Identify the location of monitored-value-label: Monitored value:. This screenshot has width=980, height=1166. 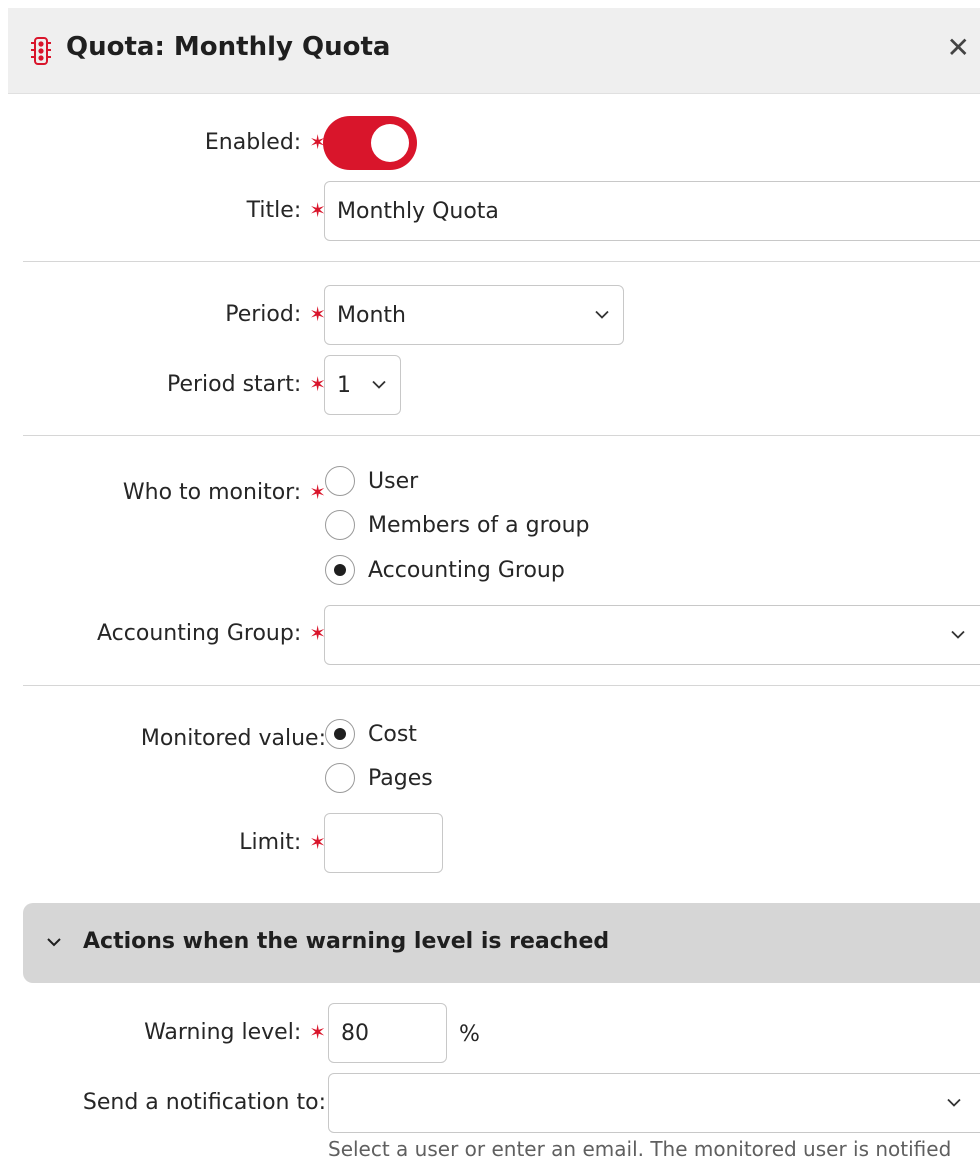
(233, 738).